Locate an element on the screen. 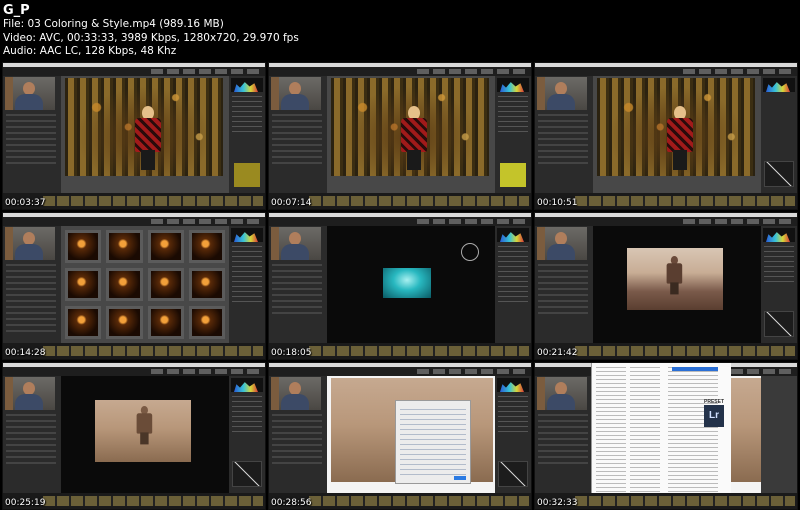  thumbnail-6: 00:21:42 is located at coordinates (666, 286).